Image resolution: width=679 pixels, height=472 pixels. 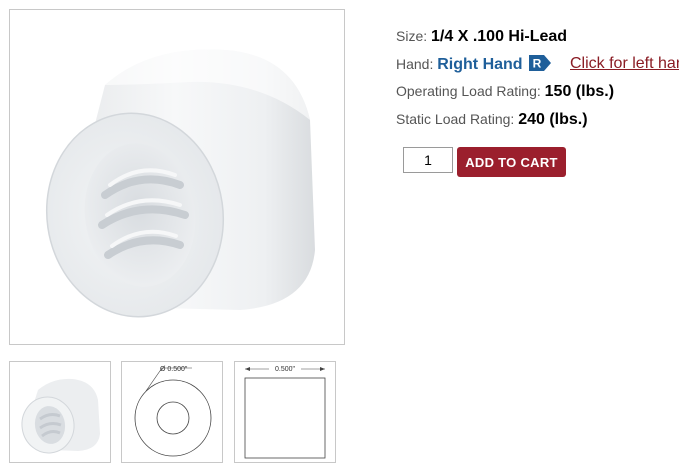 I want to click on right-hand-badge-icon: R, so click(x=540, y=63).